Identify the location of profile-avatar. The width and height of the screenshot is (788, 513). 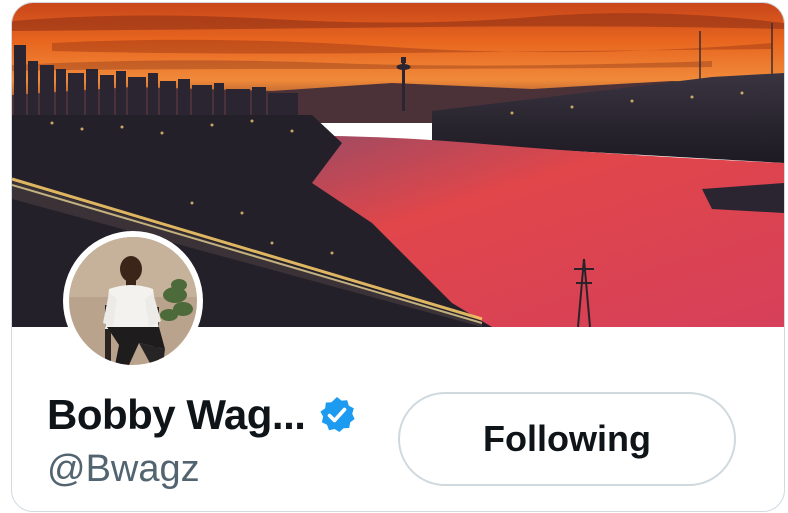
(133, 301).